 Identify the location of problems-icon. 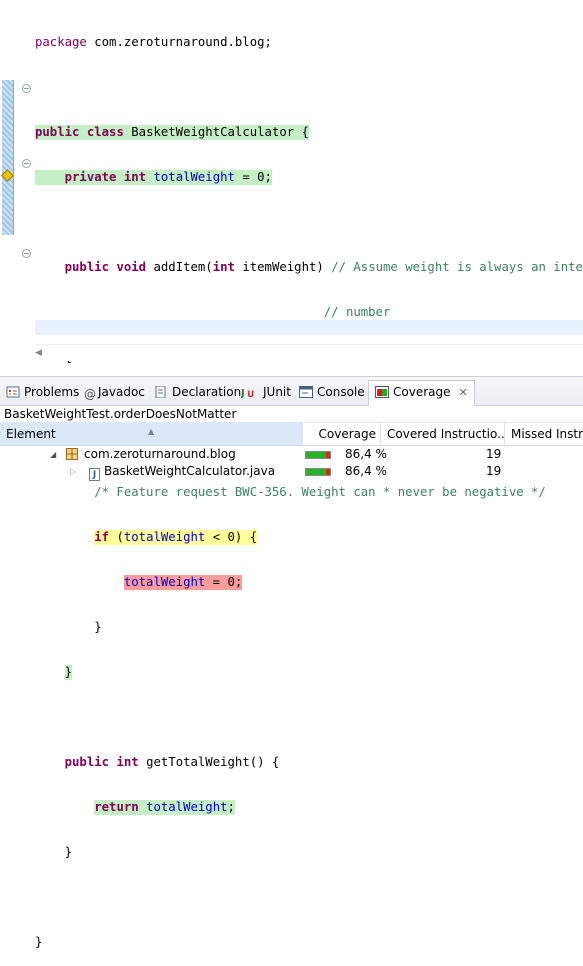
(13, 390).